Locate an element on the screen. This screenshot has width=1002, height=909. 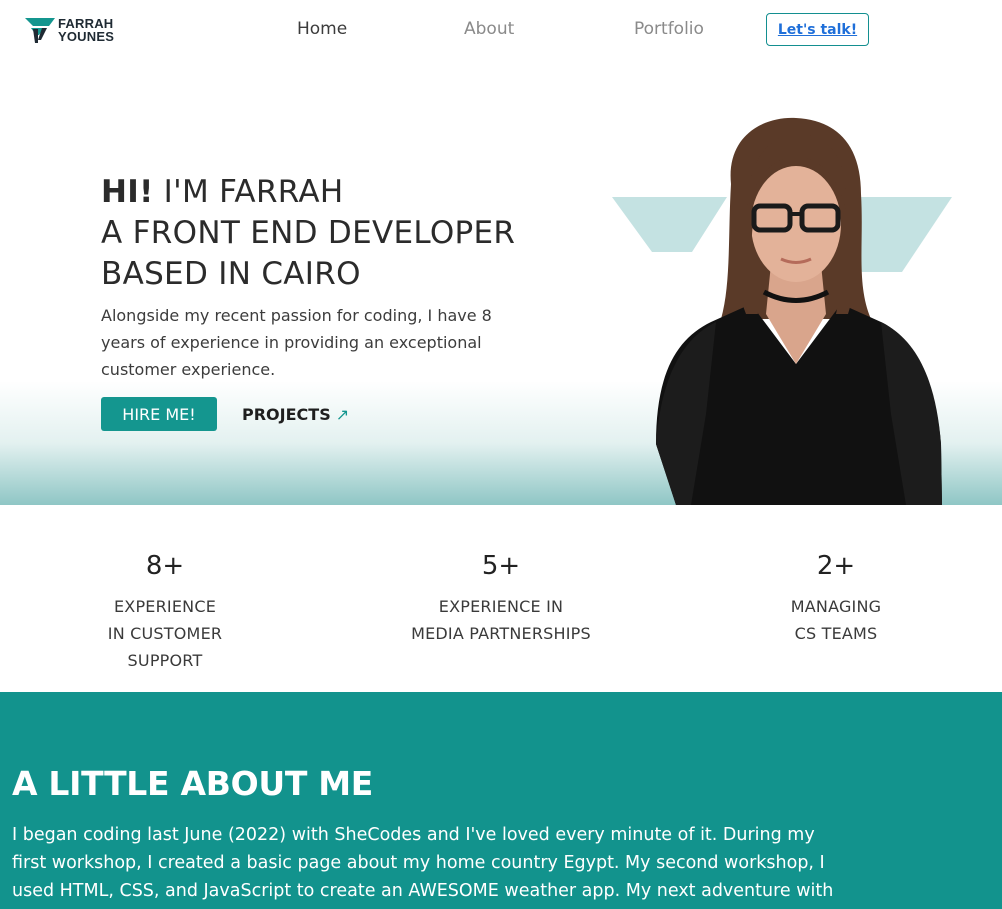
nav-link-portfolio: Portfolio is located at coordinates (669, 29).